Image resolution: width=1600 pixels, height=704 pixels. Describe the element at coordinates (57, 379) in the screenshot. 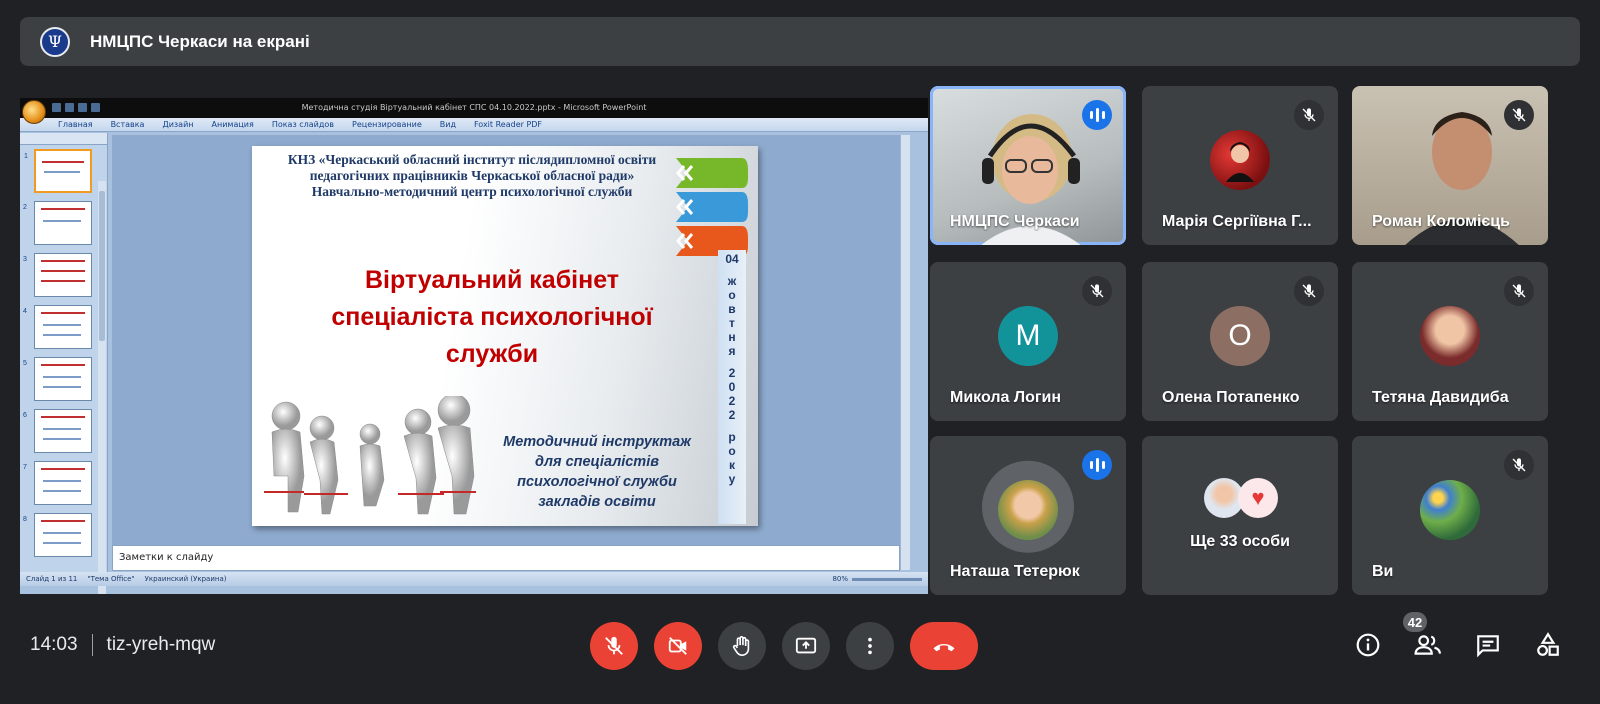

I see `slide-thumbnail: 5` at that location.